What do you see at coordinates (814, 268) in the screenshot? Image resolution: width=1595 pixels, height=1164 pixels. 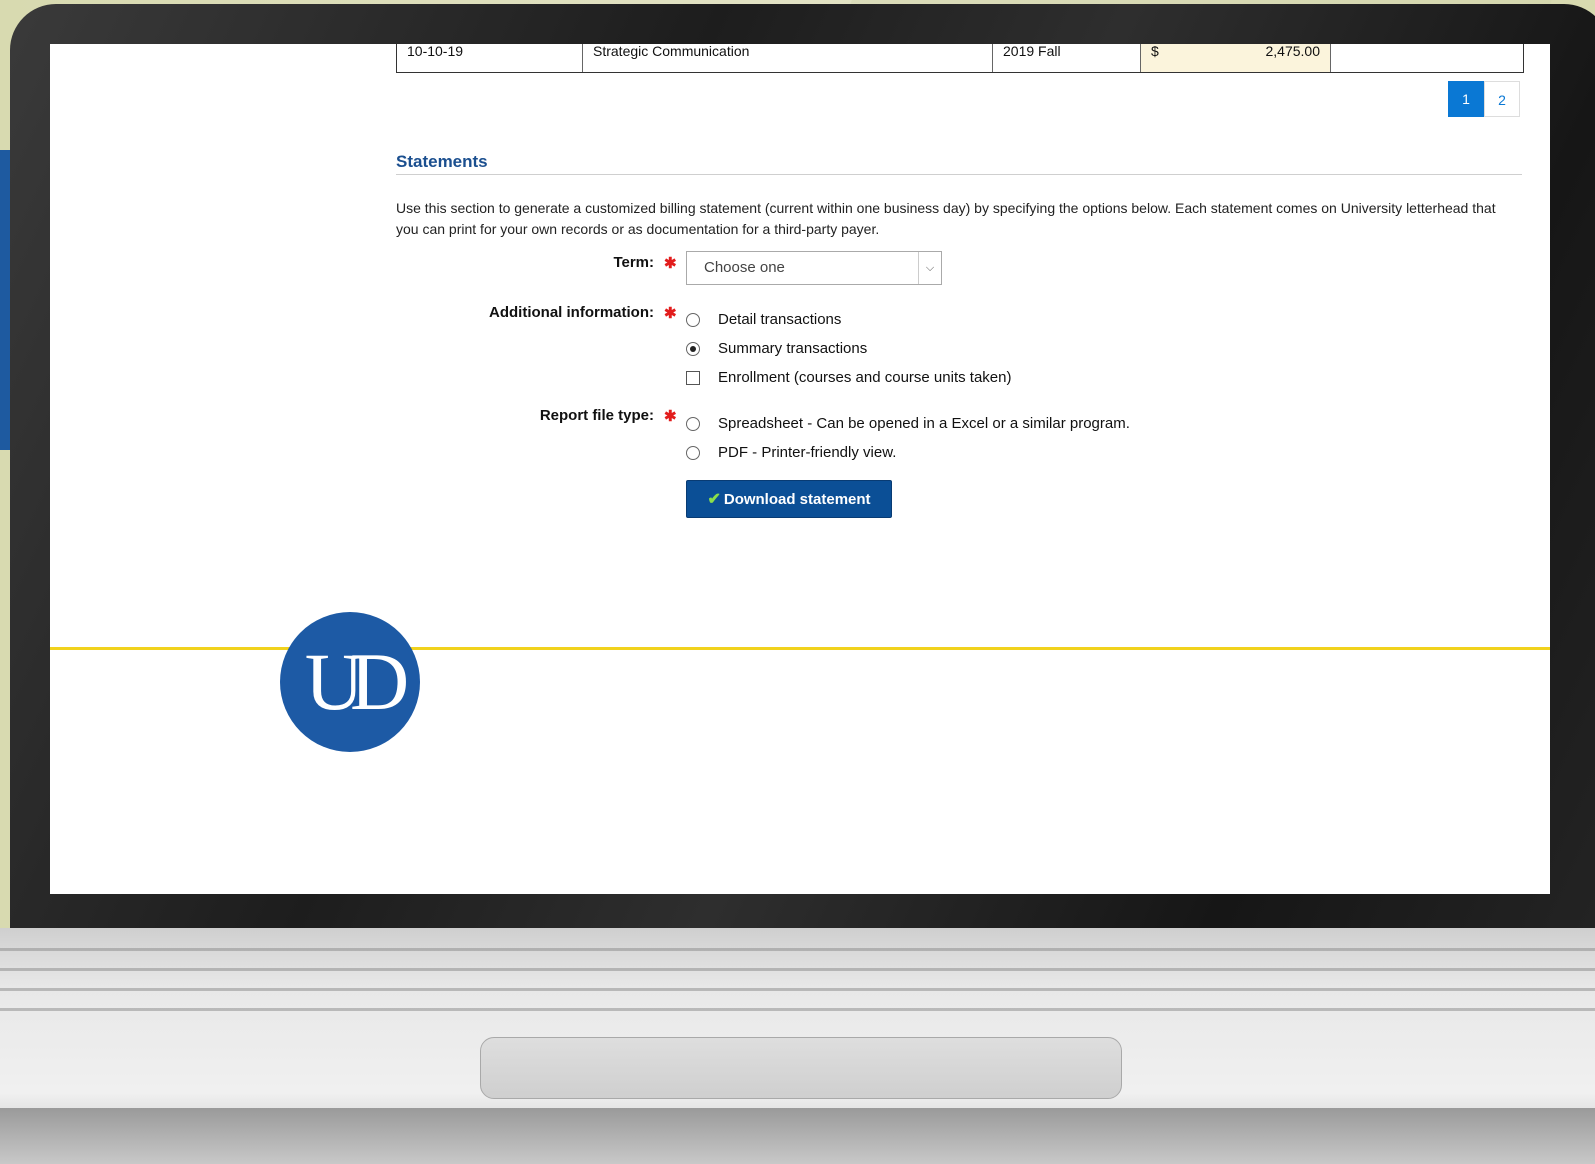 I see `term-select: Choose one ⌵` at bounding box center [814, 268].